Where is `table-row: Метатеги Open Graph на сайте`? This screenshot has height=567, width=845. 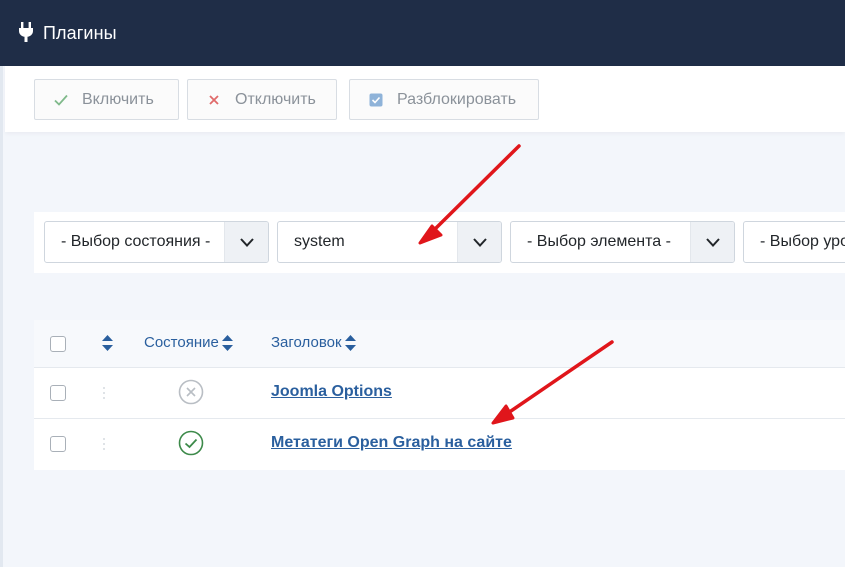
table-row: Метатеги Open Graph на сайте is located at coordinates (439, 444).